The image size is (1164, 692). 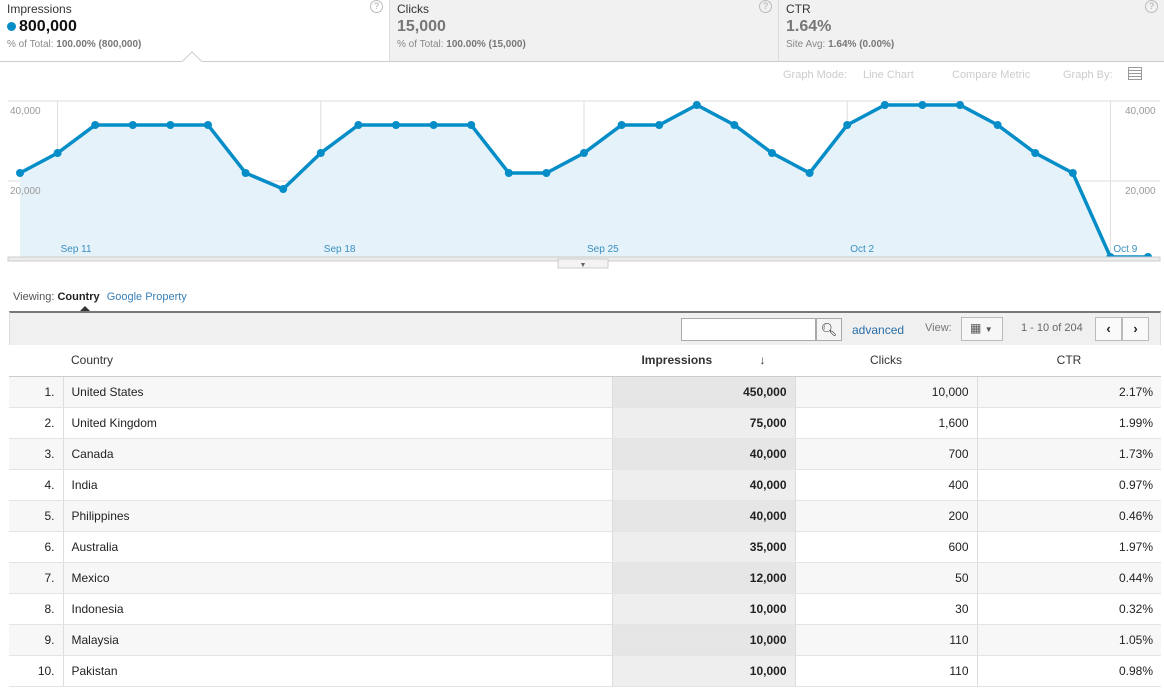 What do you see at coordinates (1068, 516) in the screenshot?
I see `ctr-cell: 0.46%` at bounding box center [1068, 516].